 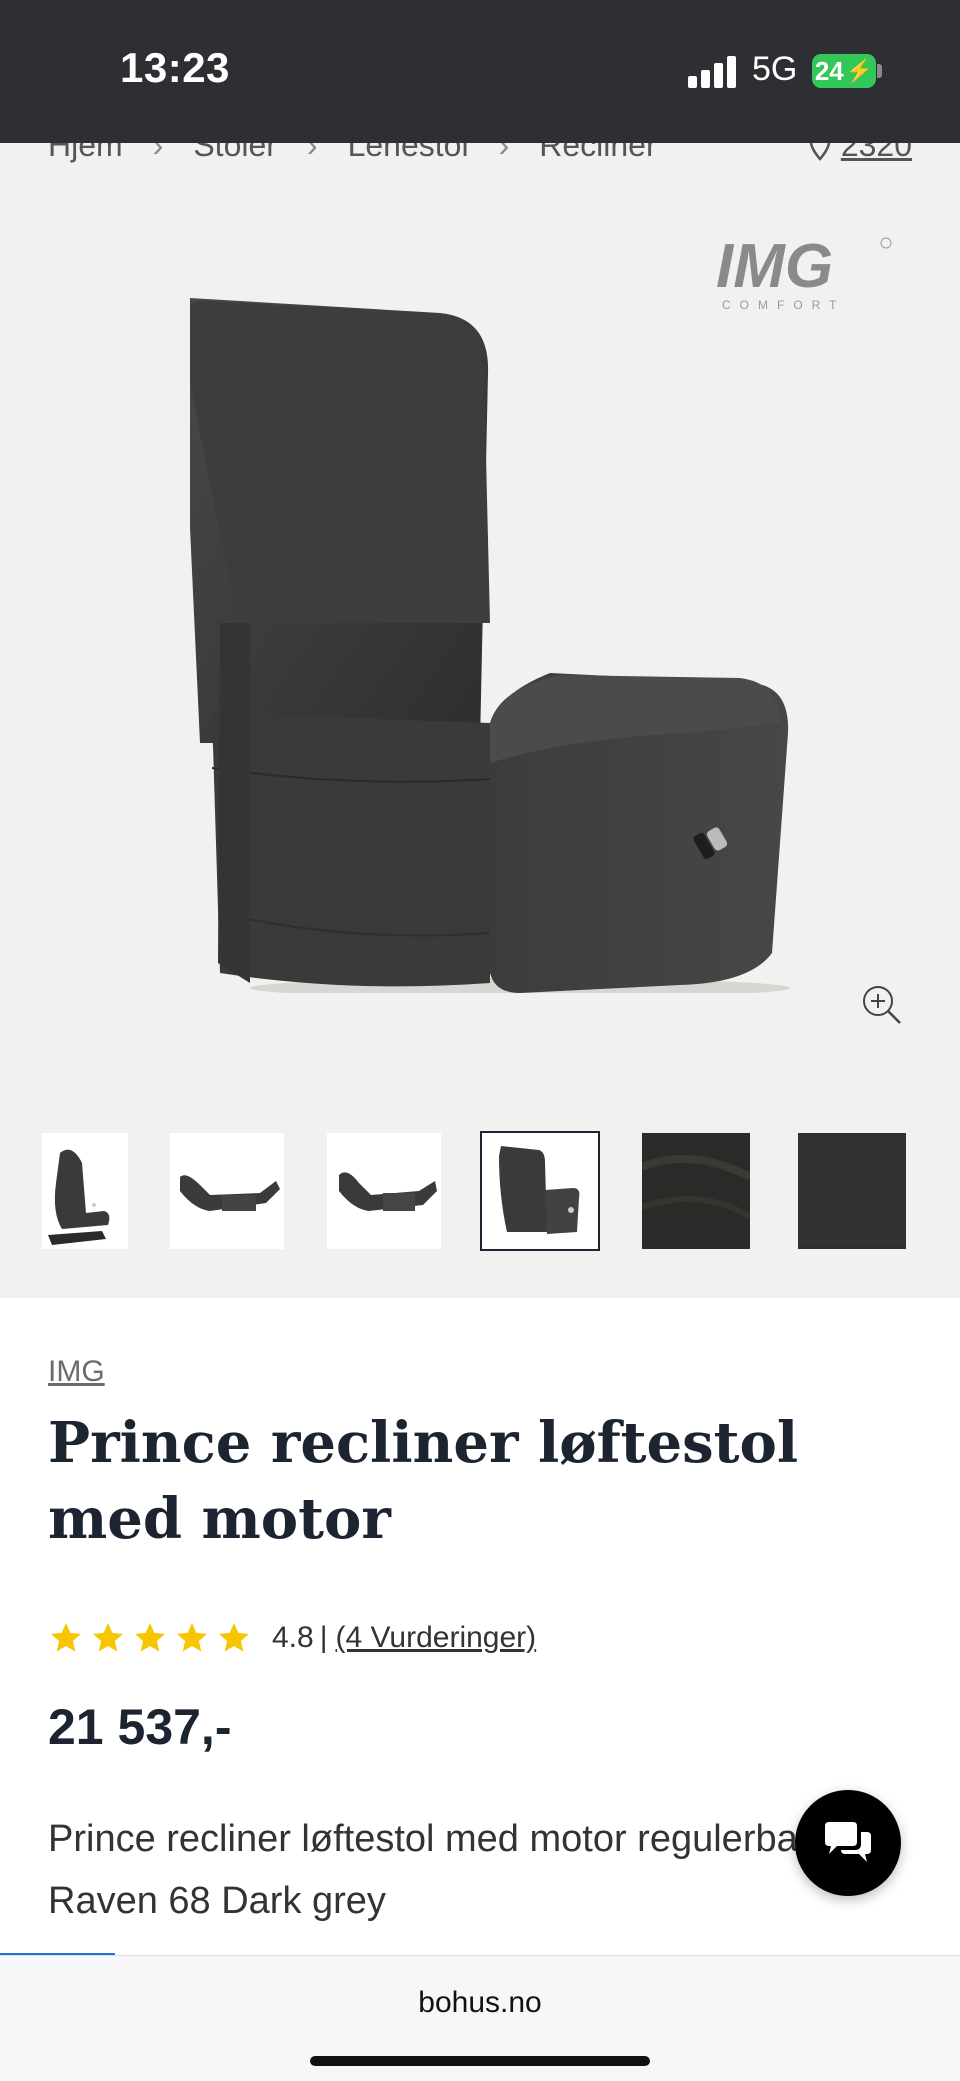 What do you see at coordinates (775, 69) in the screenshot?
I see `network-label: 5G` at bounding box center [775, 69].